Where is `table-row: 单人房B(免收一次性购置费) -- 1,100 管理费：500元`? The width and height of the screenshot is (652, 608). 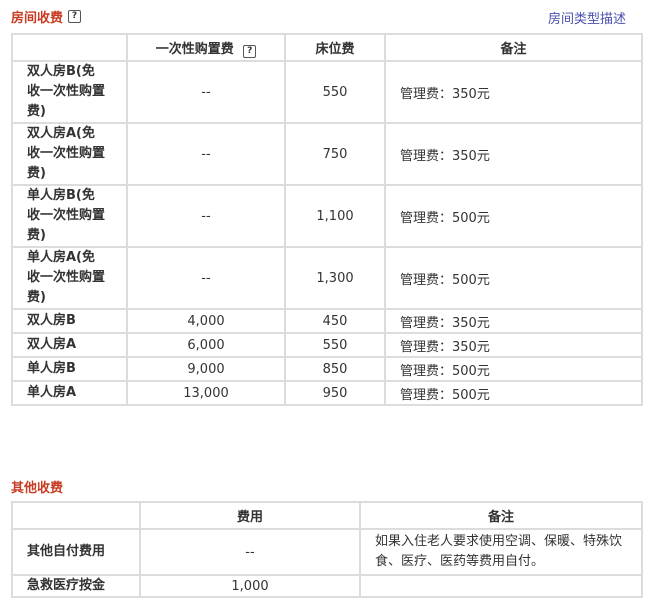 table-row: 单人房B(免收一次性购置费) -- 1,100 管理费：500元 is located at coordinates (327, 216).